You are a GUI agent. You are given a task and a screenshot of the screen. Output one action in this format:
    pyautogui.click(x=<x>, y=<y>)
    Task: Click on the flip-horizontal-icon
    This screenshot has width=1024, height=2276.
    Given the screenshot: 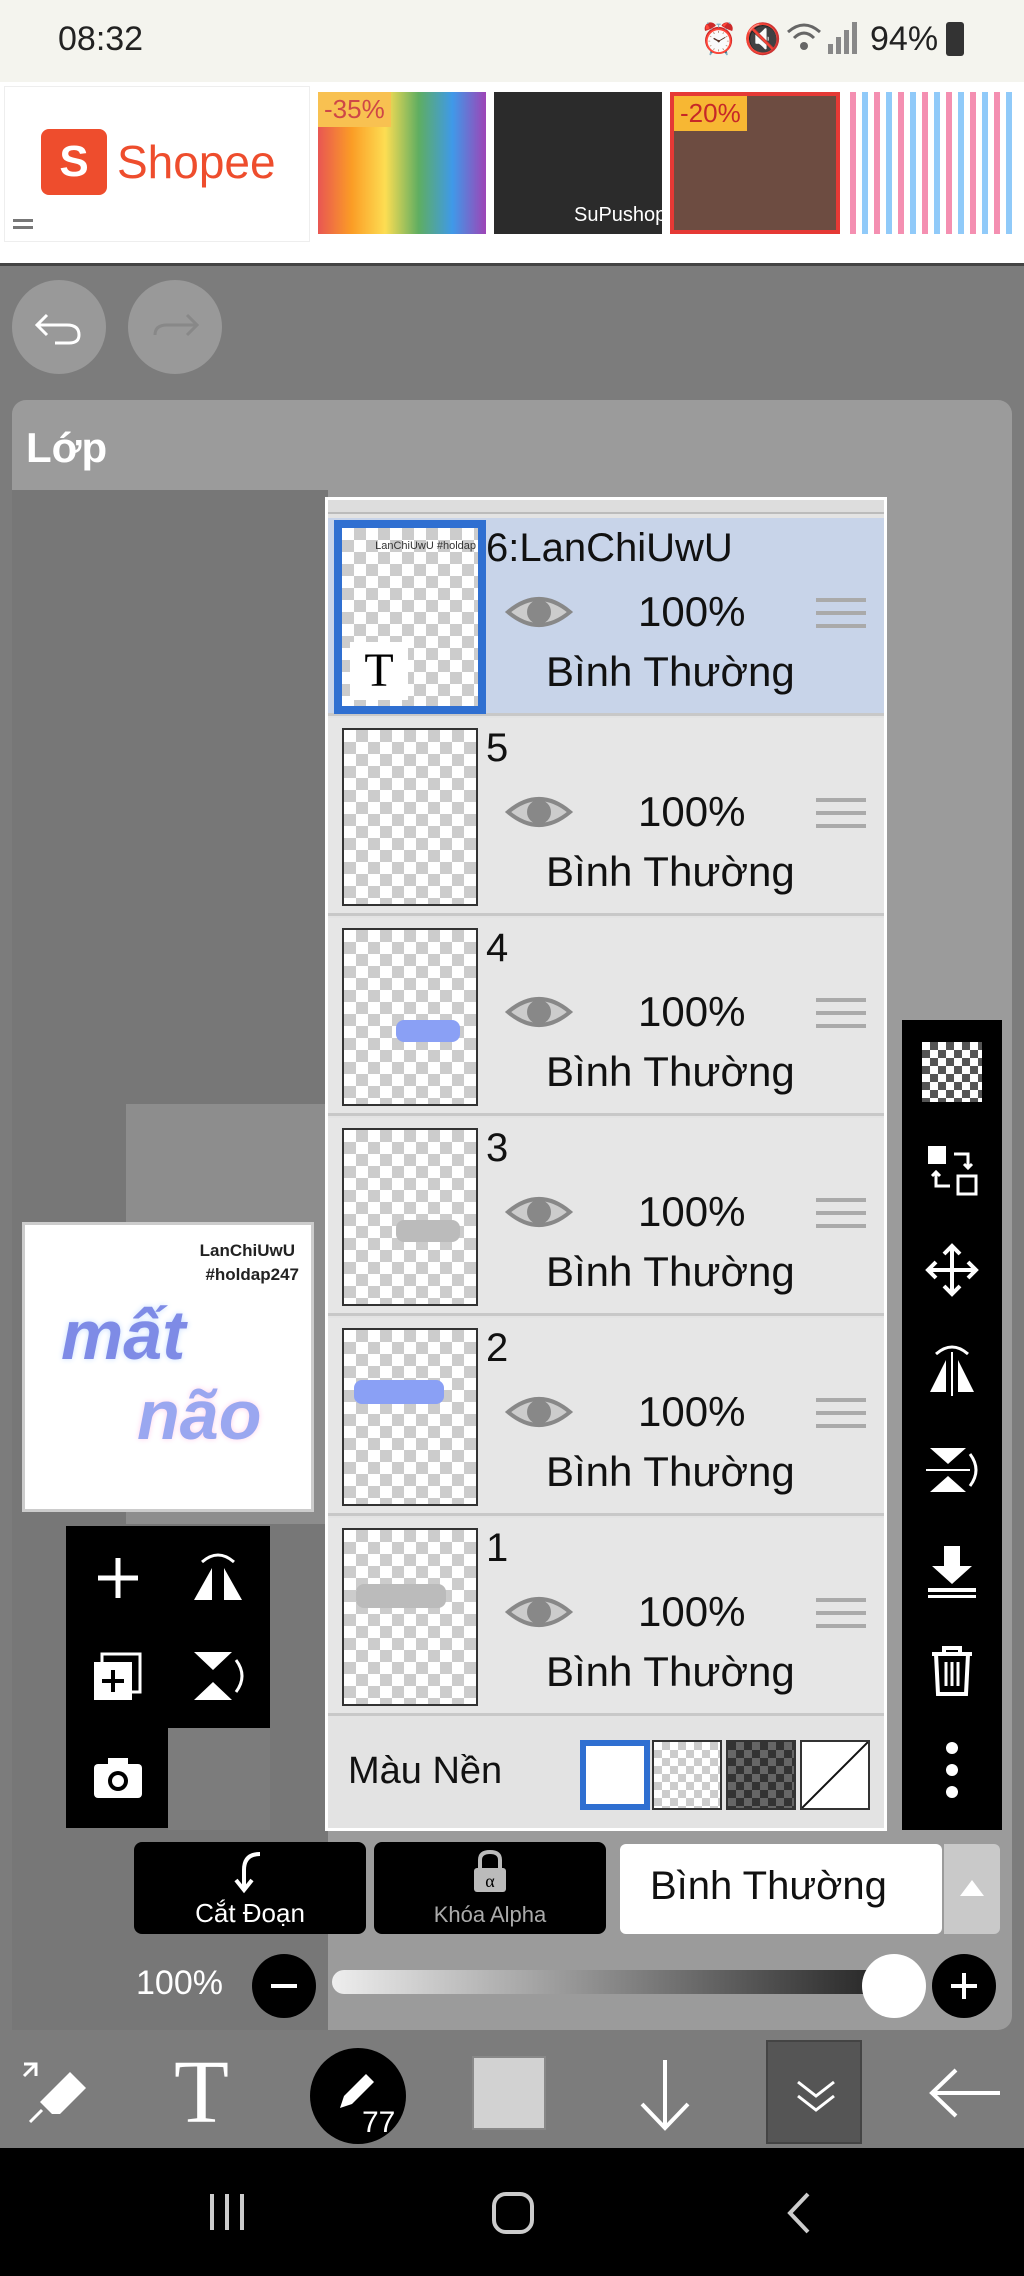 What is the action you would take?
    pyautogui.click(x=952, y=1370)
    